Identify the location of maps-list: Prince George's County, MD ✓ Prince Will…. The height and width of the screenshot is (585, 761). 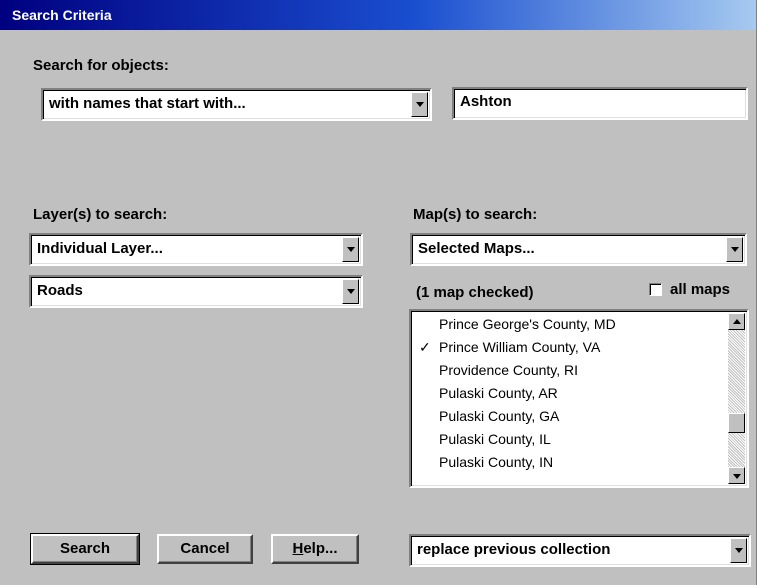
(579, 398).